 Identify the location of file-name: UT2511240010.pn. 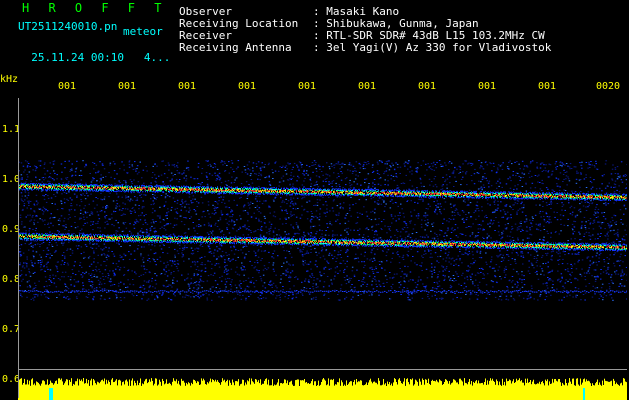
(68, 26).